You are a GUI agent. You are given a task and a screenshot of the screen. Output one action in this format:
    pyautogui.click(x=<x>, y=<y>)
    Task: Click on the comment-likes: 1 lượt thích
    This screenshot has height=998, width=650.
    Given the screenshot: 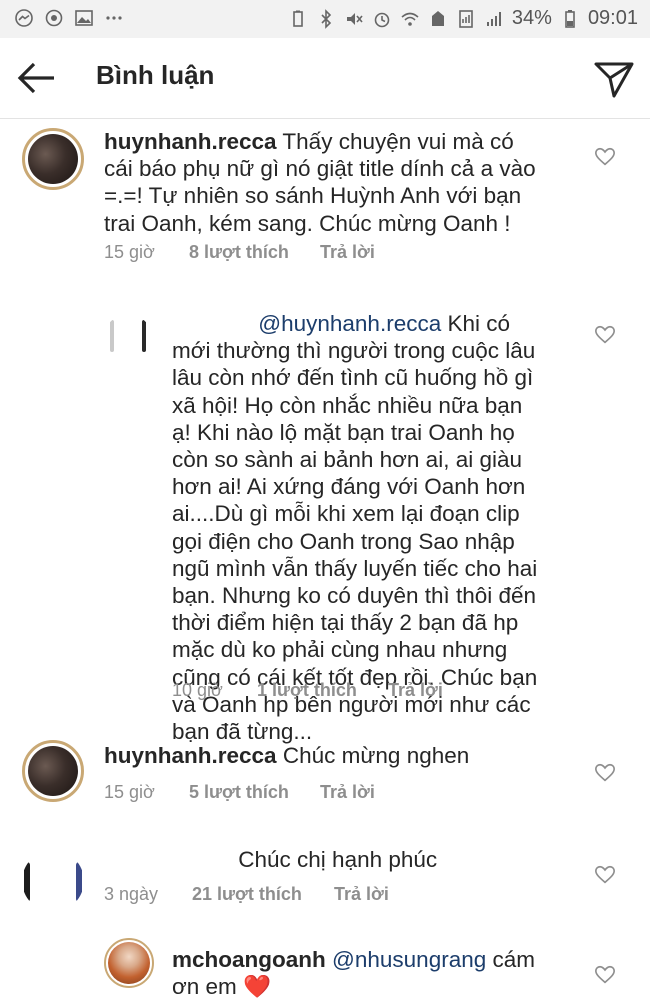 What is the action you would take?
    pyautogui.click(x=322, y=690)
    